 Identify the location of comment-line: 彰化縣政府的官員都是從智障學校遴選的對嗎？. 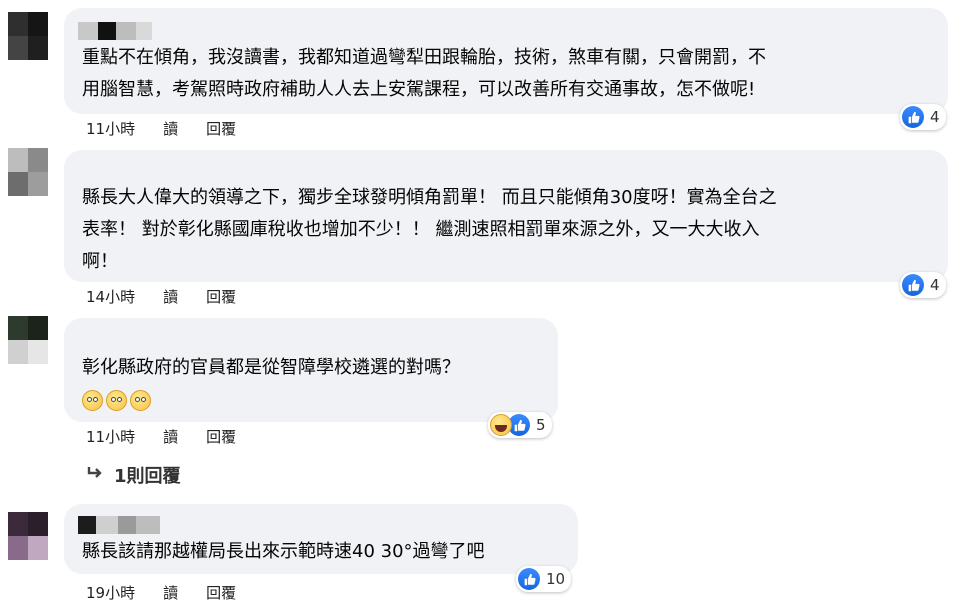
(271, 367).